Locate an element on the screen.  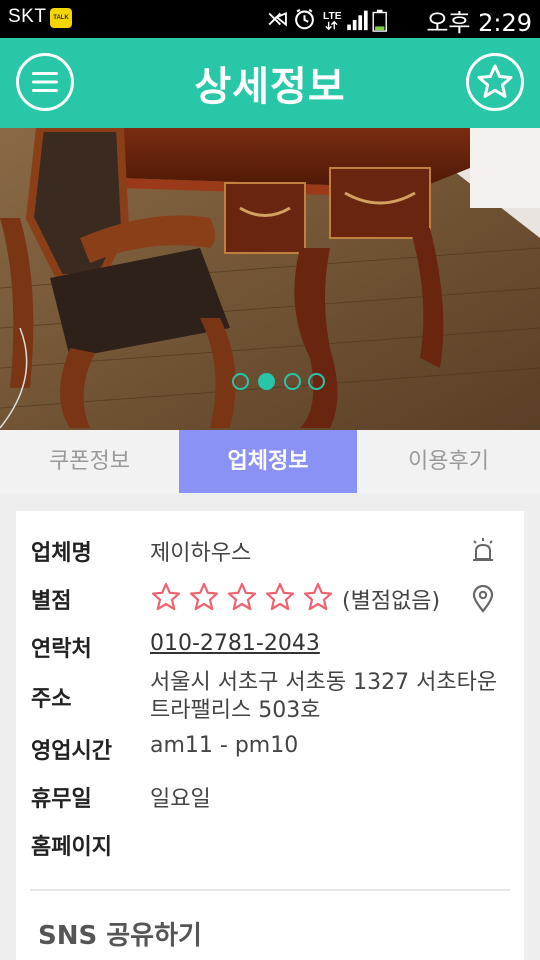
holiday-value: 일요일 is located at coordinates (180, 799).